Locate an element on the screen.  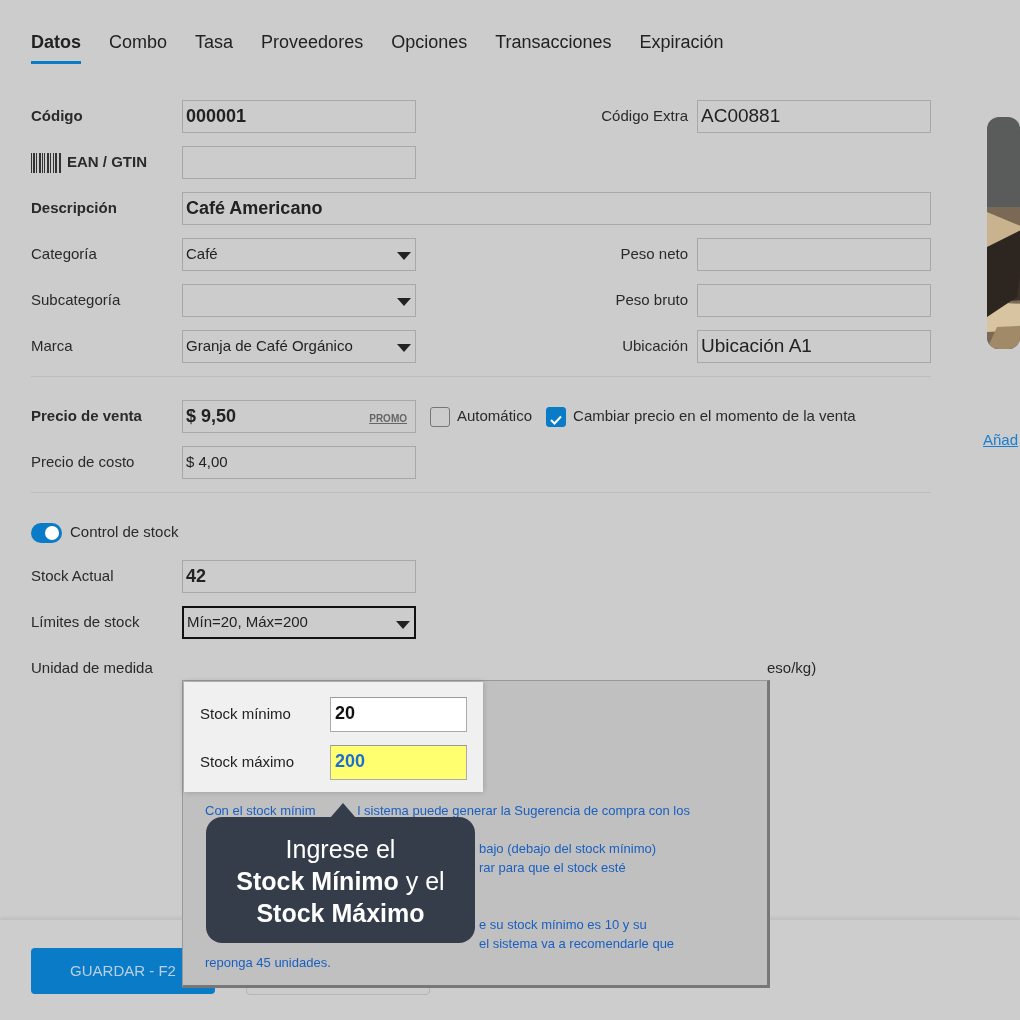
checkbox: Automático is located at coordinates (481, 416).